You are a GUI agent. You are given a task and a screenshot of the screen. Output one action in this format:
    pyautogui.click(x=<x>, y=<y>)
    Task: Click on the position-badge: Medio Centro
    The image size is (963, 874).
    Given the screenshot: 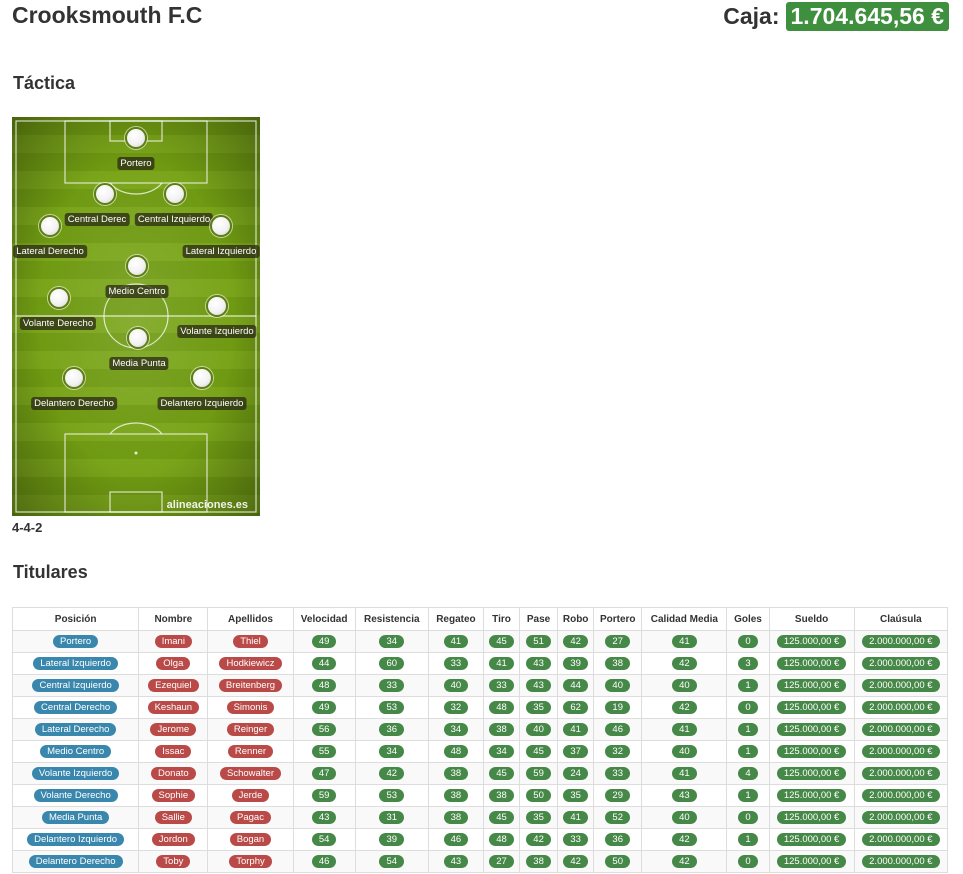 What is the action you would take?
    pyautogui.click(x=76, y=751)
    